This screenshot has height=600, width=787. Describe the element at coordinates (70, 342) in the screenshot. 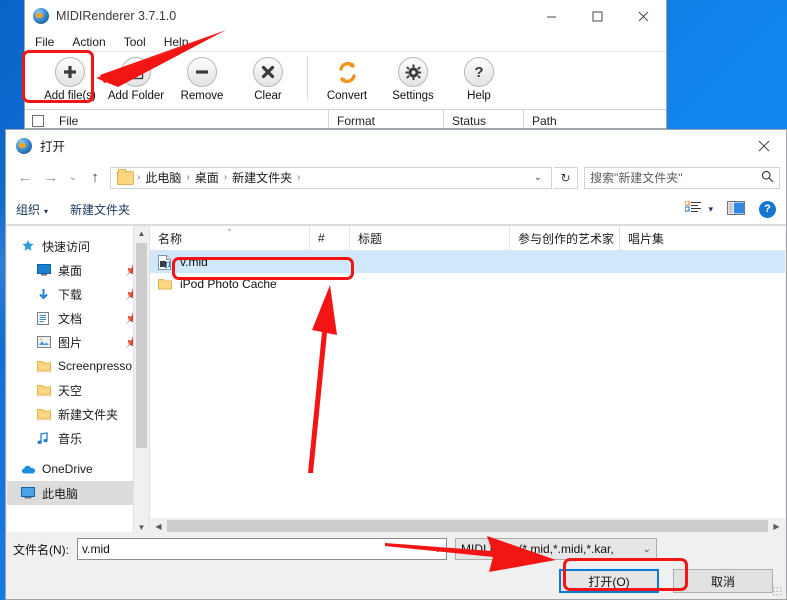

I see `sidebar-item-label: 图片` at that location.